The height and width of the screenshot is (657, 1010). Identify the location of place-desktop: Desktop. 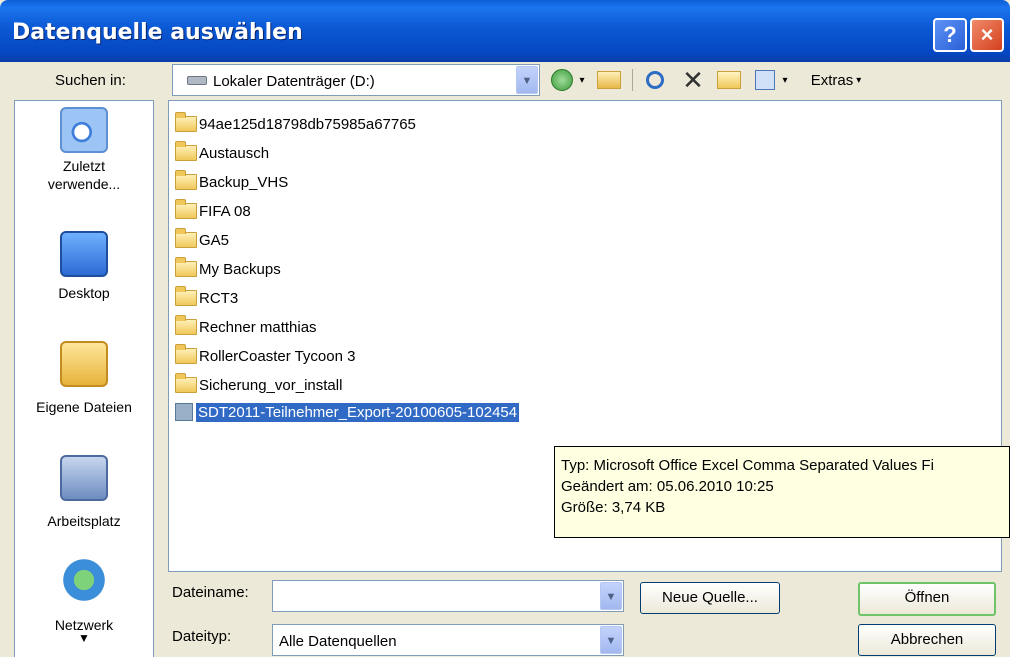
(84, 266).